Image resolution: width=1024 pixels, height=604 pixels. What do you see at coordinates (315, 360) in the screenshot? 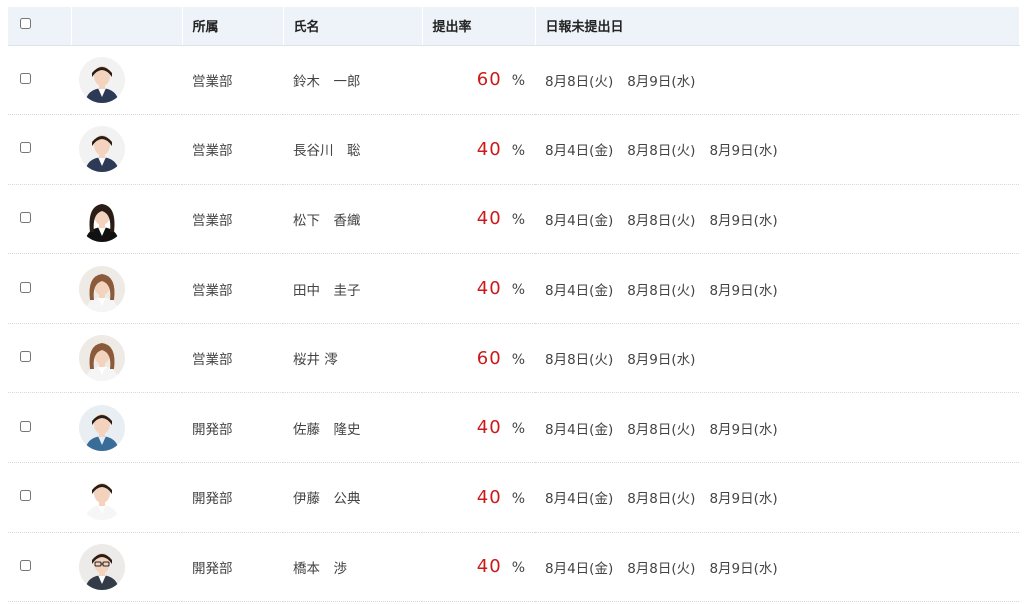
I see `employee-name: 桜井 澪` at bounding box center [315, 360].